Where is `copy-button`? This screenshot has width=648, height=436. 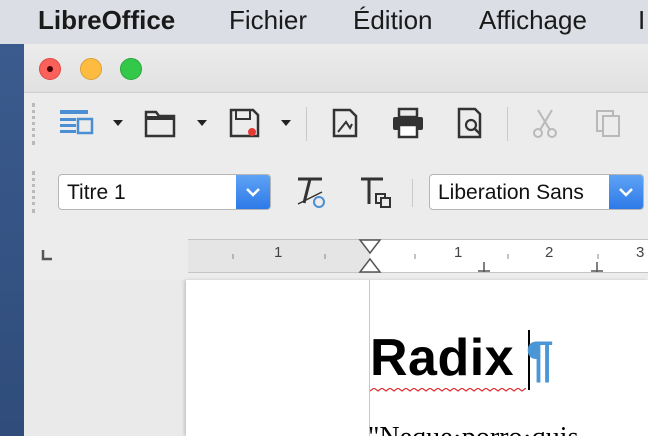 copy-button is located at coordinates (608, 123).